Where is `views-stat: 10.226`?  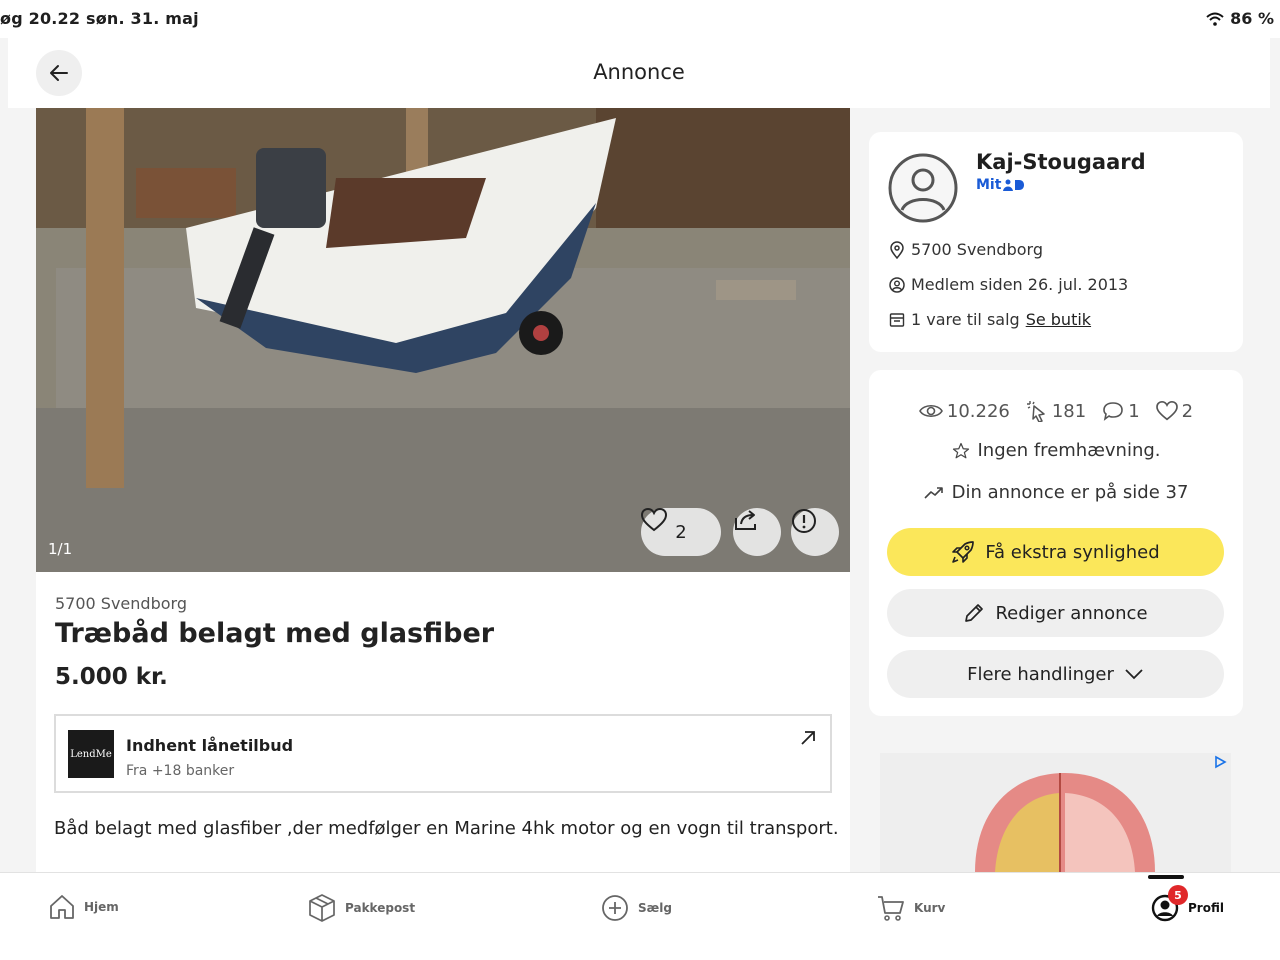 views-stat: 10.226 is located at coordinates (964, 411).